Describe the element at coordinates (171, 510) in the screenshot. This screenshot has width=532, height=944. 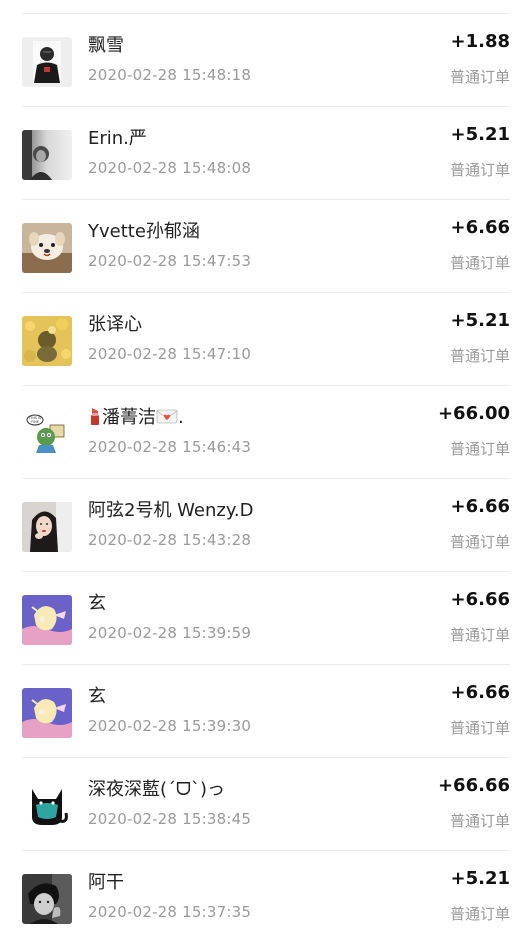
I see `customer-name: 阿弦2号机 Wenzy.D` at that location.